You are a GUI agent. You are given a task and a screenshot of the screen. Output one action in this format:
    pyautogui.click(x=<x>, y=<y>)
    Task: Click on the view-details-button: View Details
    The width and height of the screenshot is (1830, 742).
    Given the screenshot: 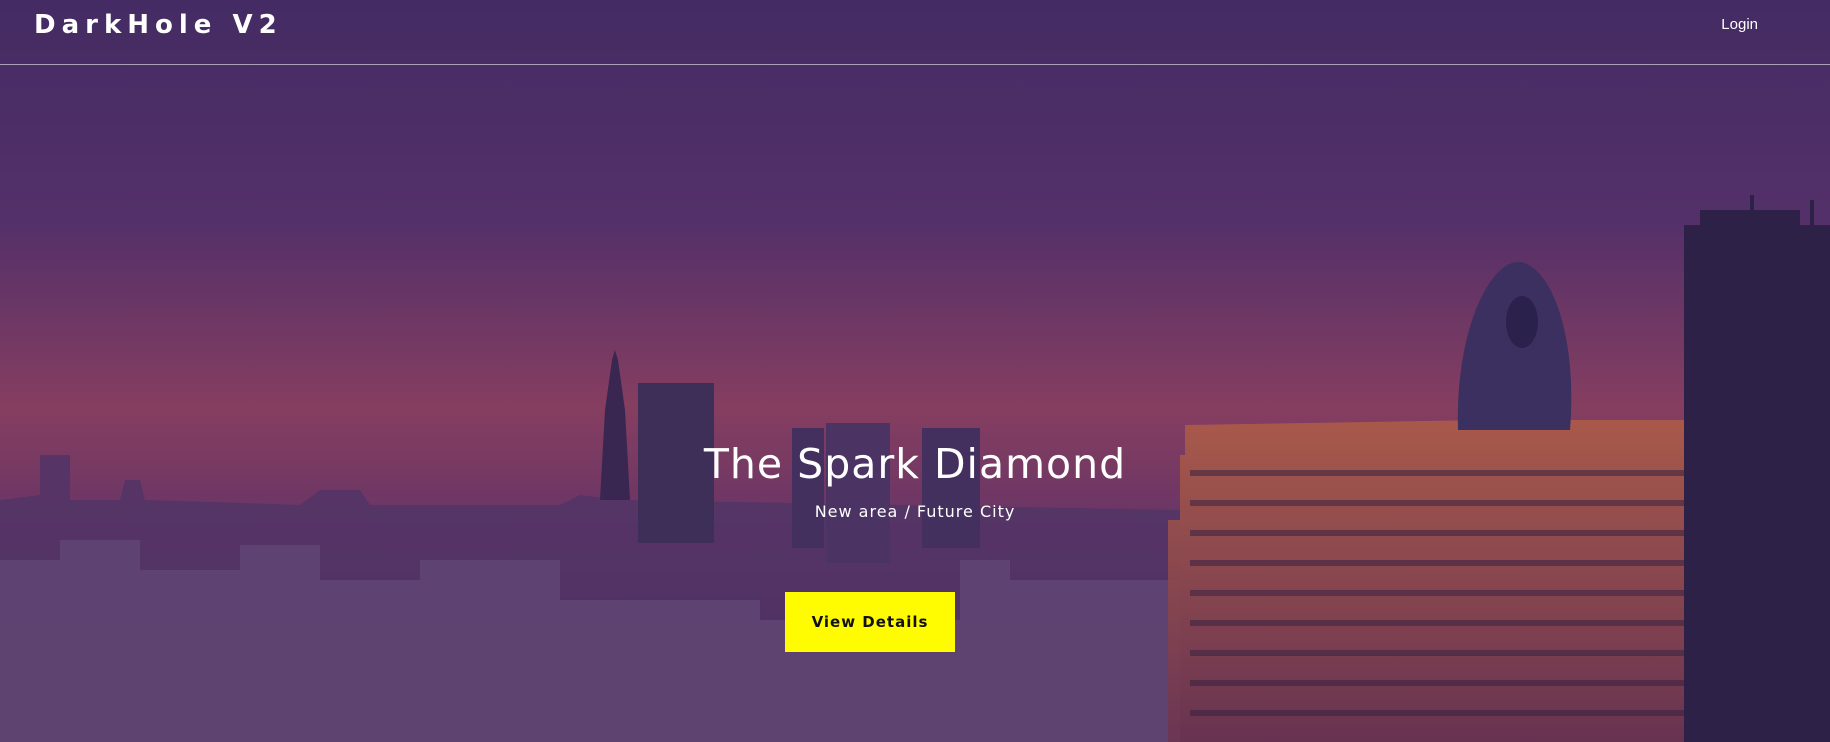 What is the action you would take?
    pyautogui.click(x=870, y=622)
    